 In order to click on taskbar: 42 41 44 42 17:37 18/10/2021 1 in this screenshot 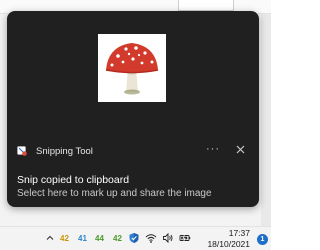, I will do `click(135, 238)`.